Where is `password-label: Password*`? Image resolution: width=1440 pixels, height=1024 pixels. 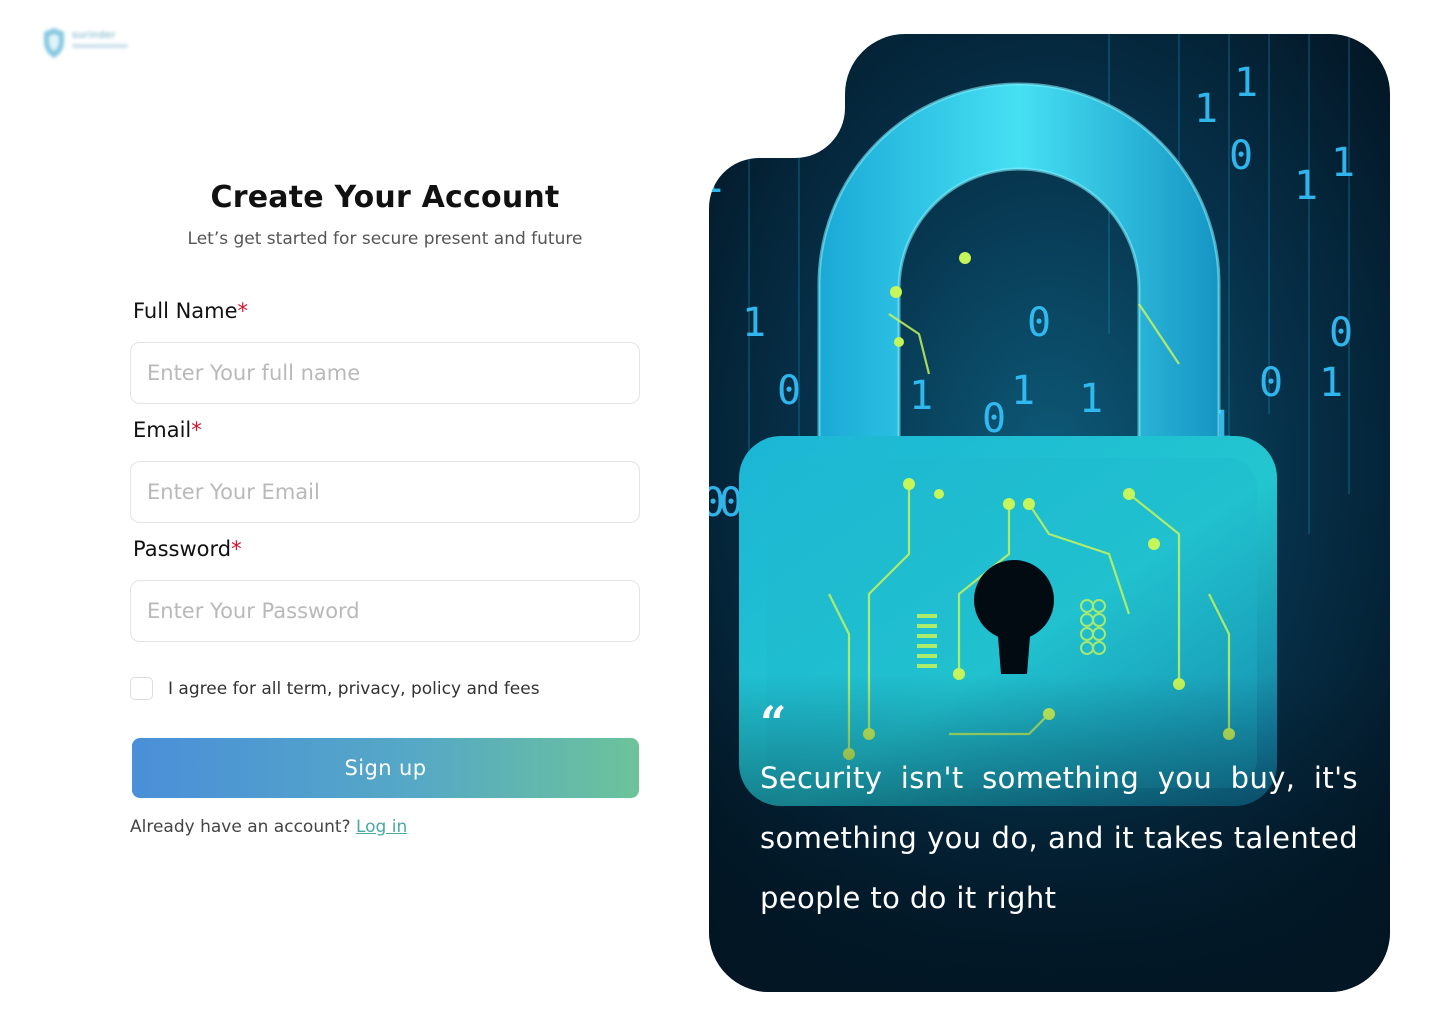
password-label: Password* is located at coordinates (187, 549).